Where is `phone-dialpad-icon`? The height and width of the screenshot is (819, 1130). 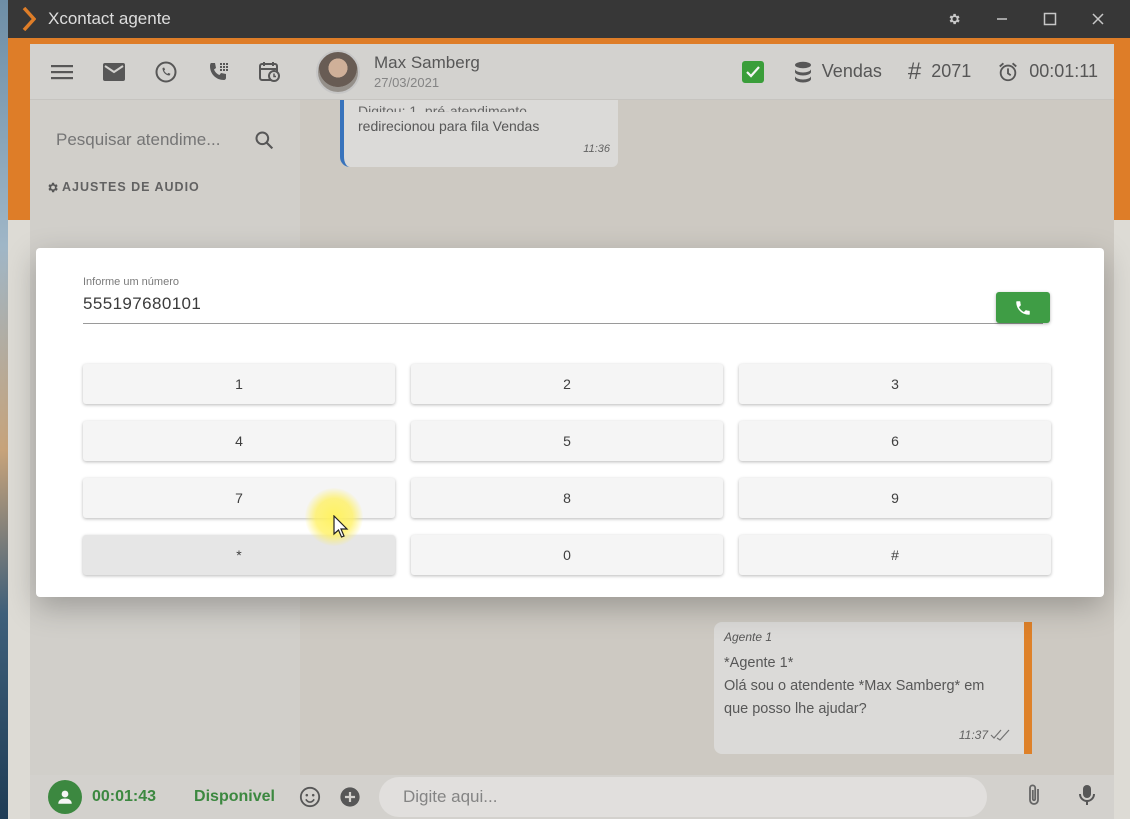
phone-dialpad-icon is located at coordinates (218, 72).